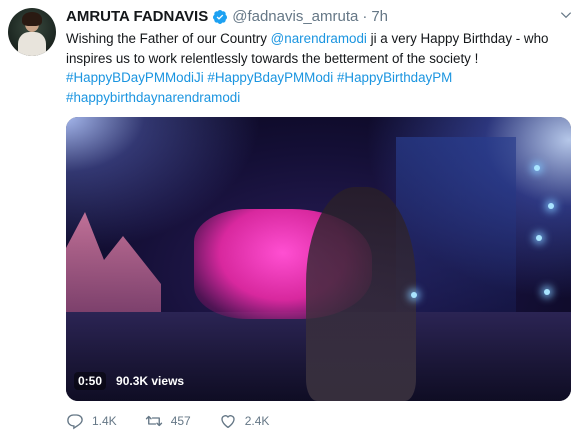 Image resolution: width=581 pixels, height=436 pixels. What do you see at coordinates (75, 422) in the screenshot?
I see `reply-icon` at bounding box center [75, 422].